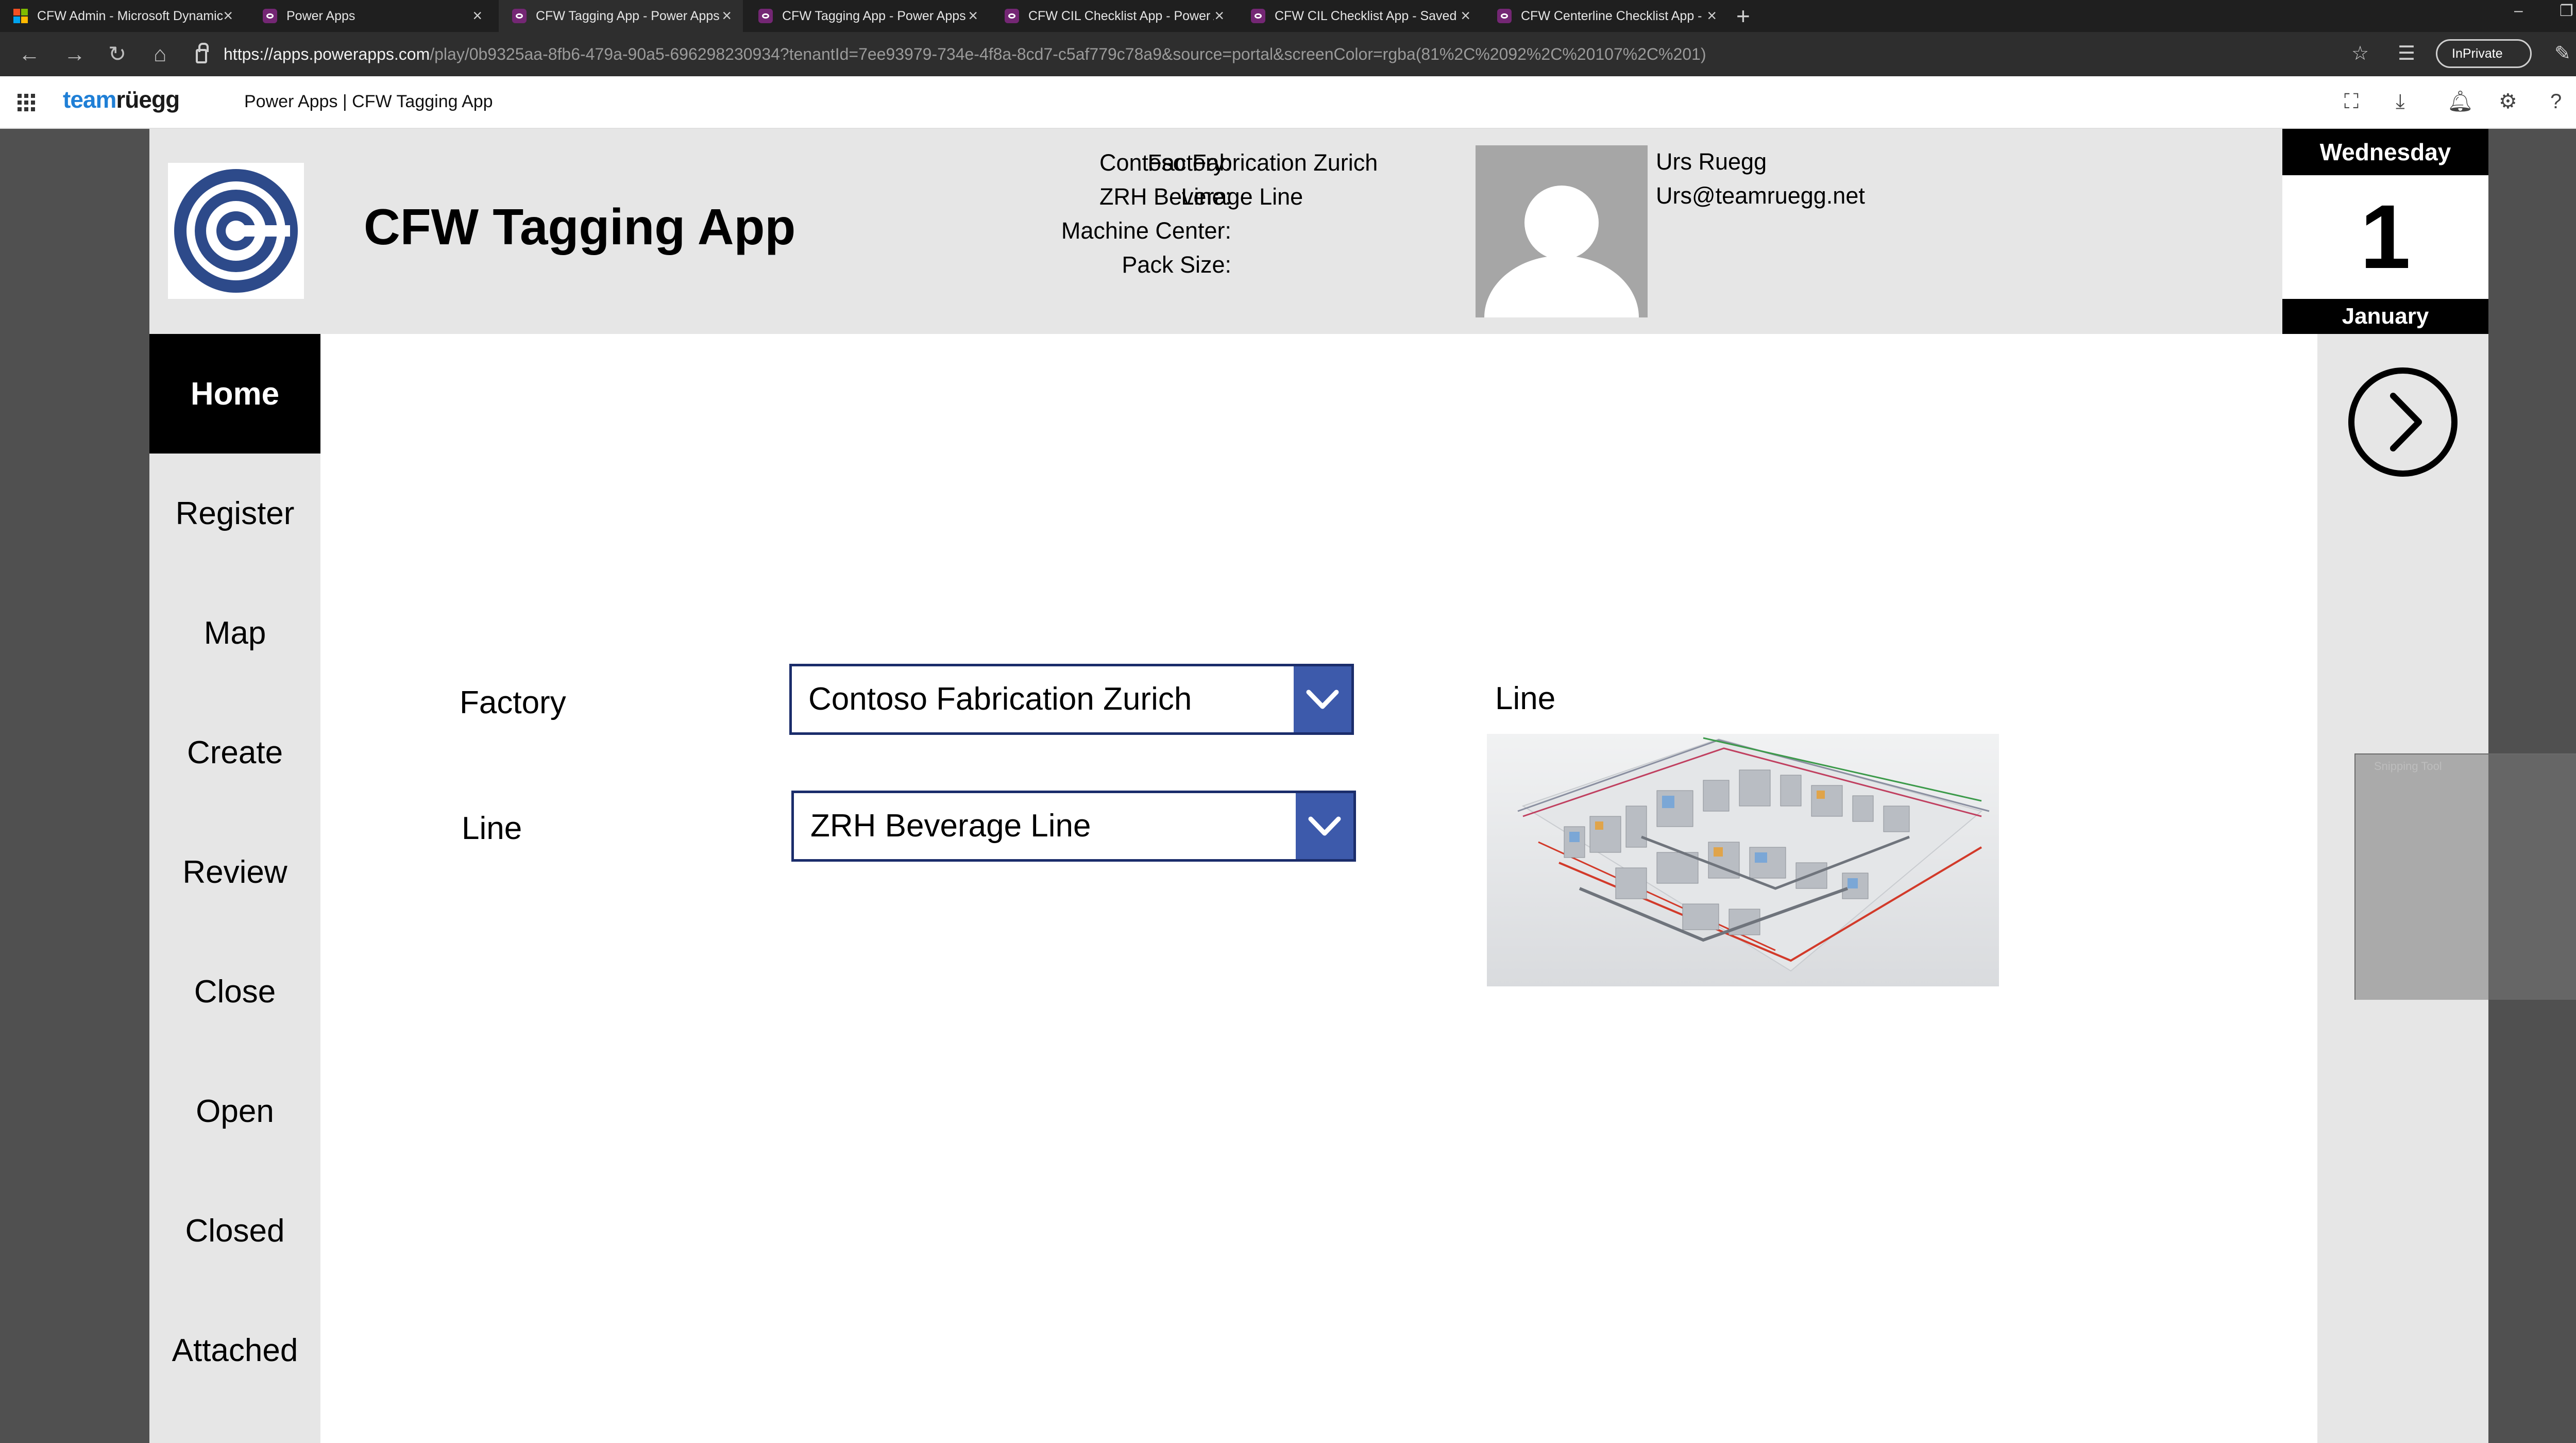 This screenshot has height=1443, width=2576. Describe the element at coordinates (2477, 53) in the screenshot. I see `inprivate-label: InPrivate` at that location.